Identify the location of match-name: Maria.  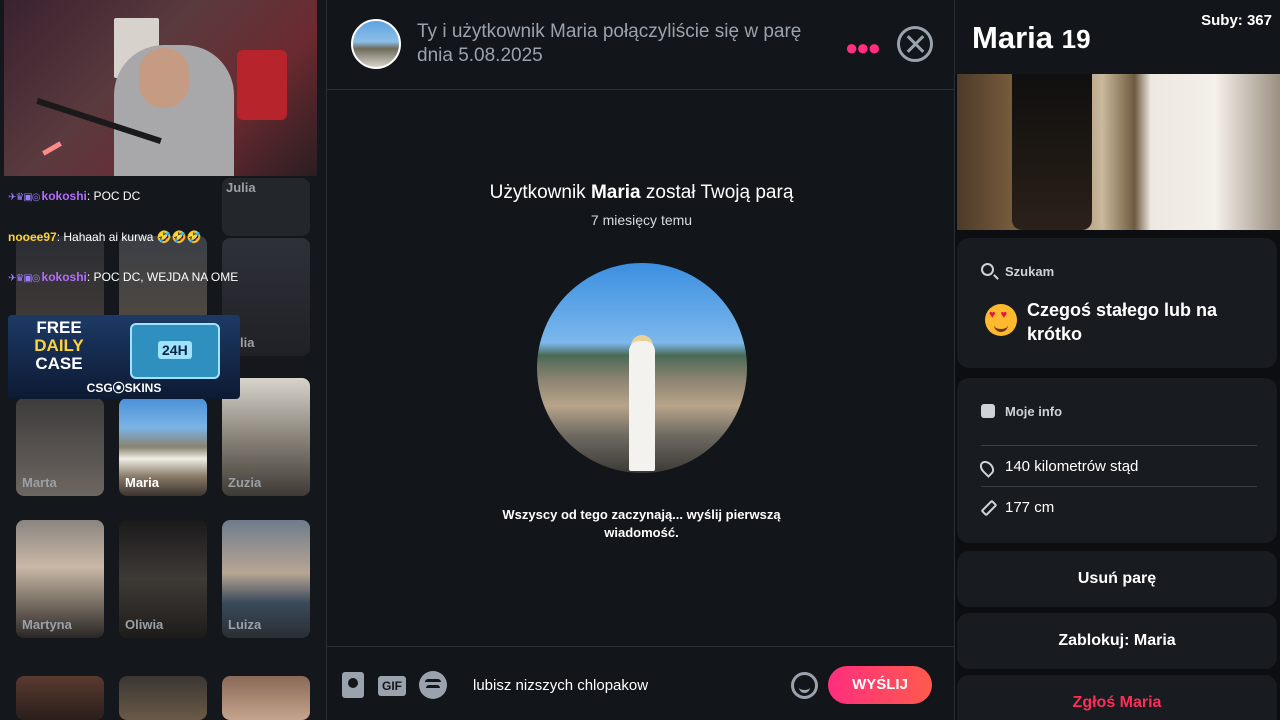
(615, 192).